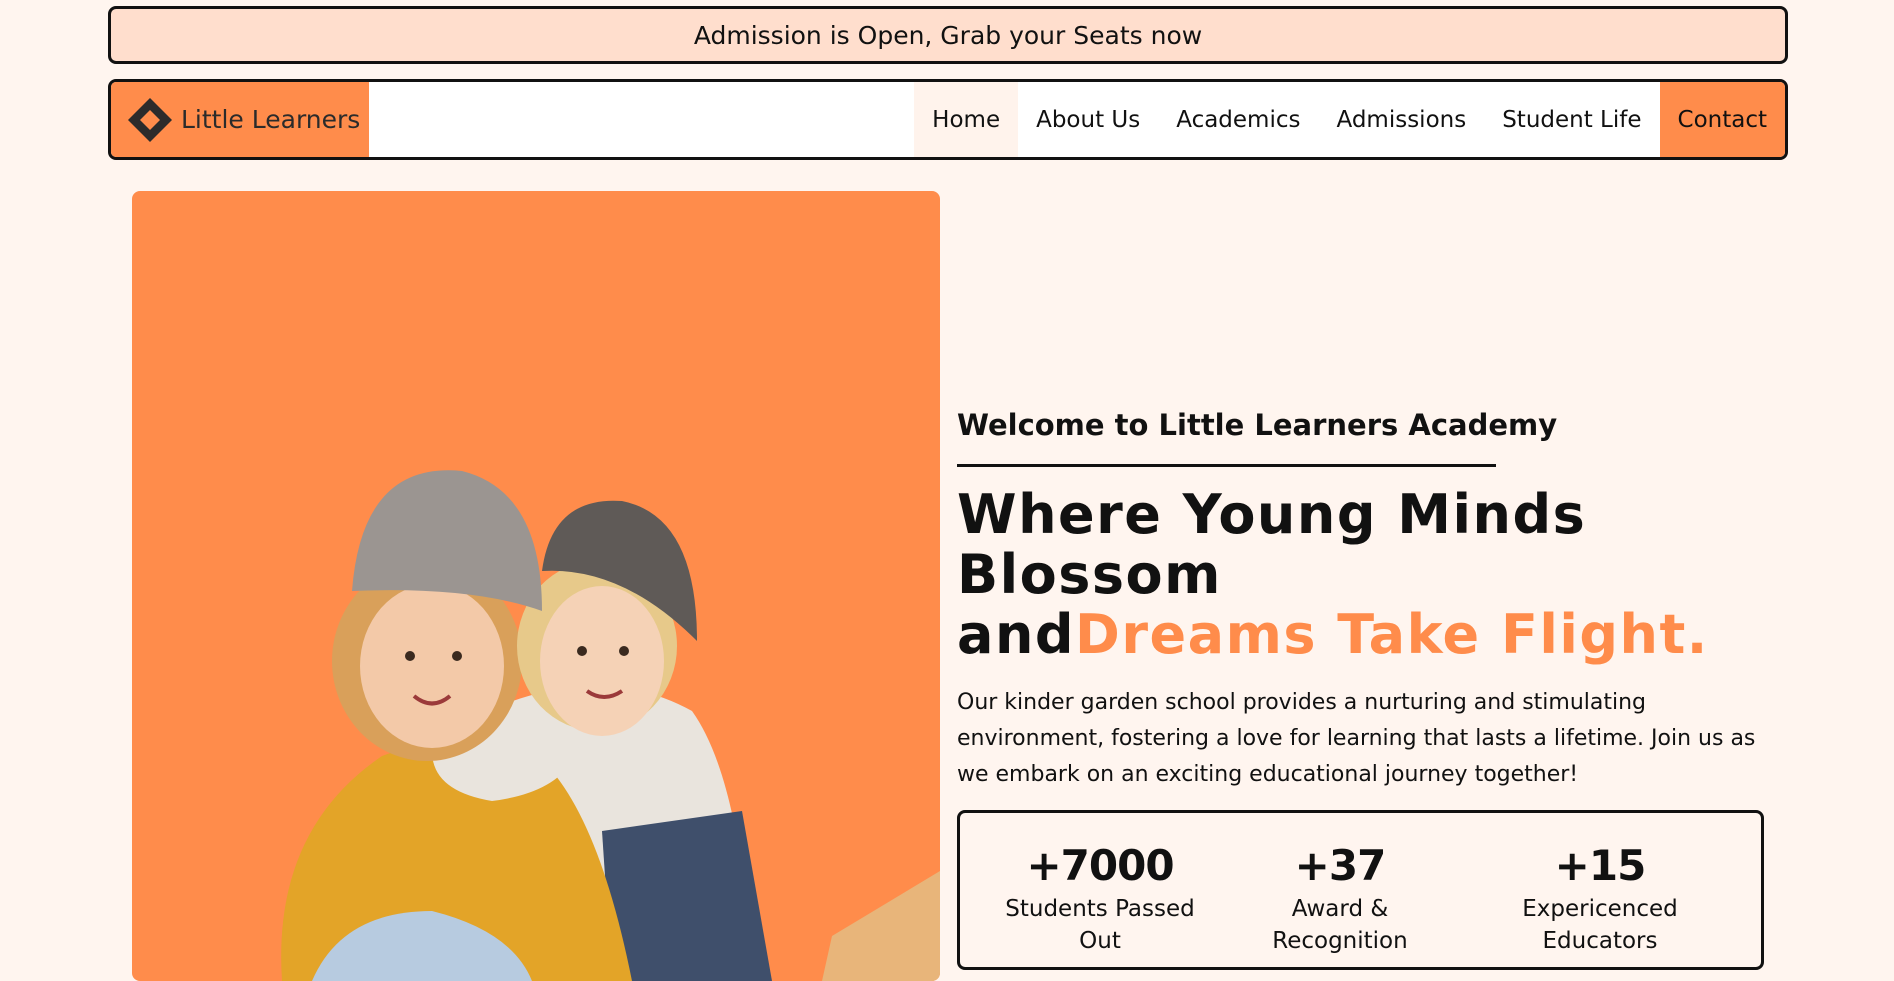  I want to click on nav-student-life: Student Life, so click(1571, 119).